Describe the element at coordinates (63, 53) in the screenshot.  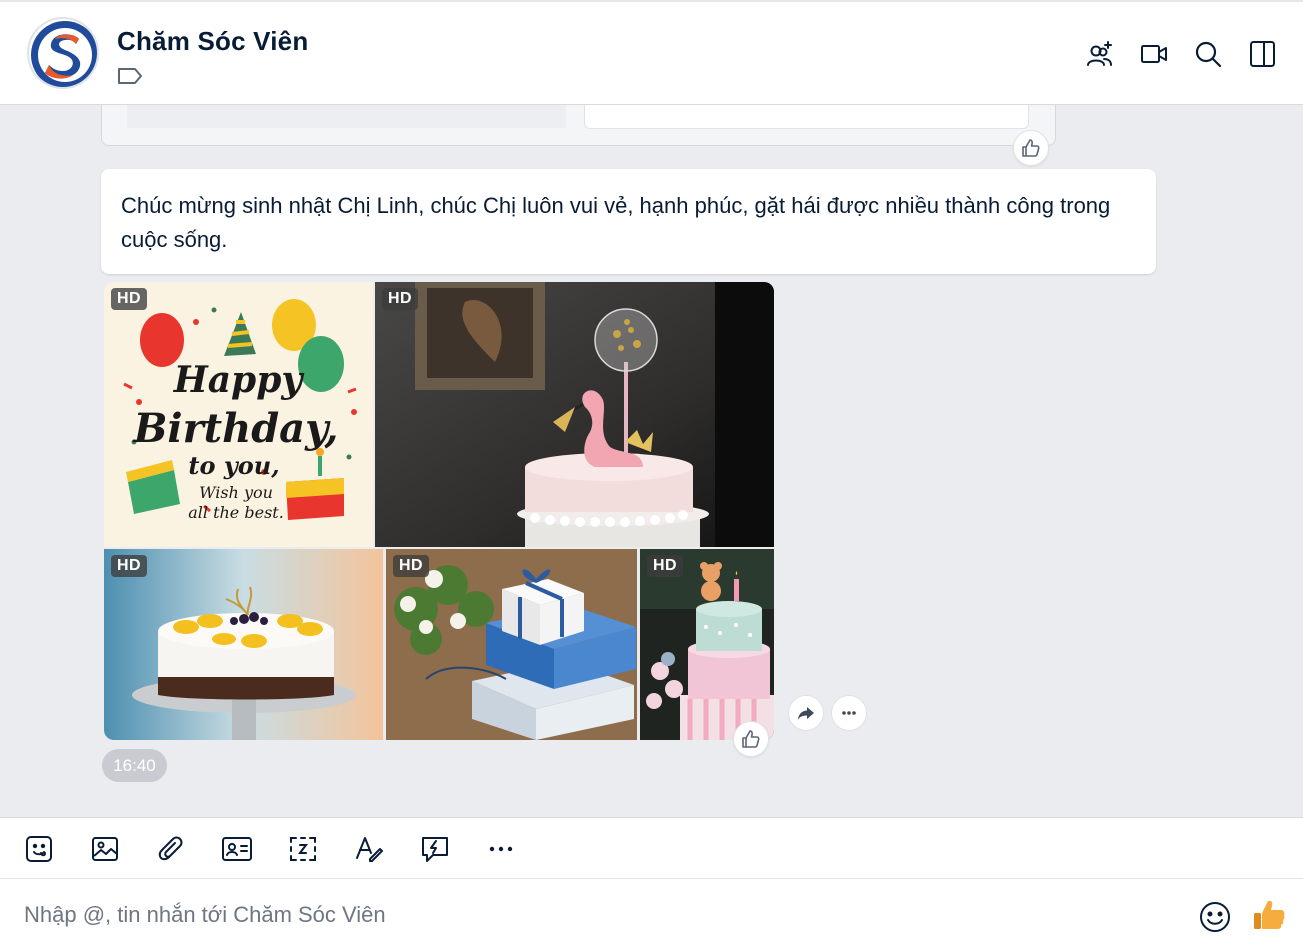
I see `avatar` at that location.